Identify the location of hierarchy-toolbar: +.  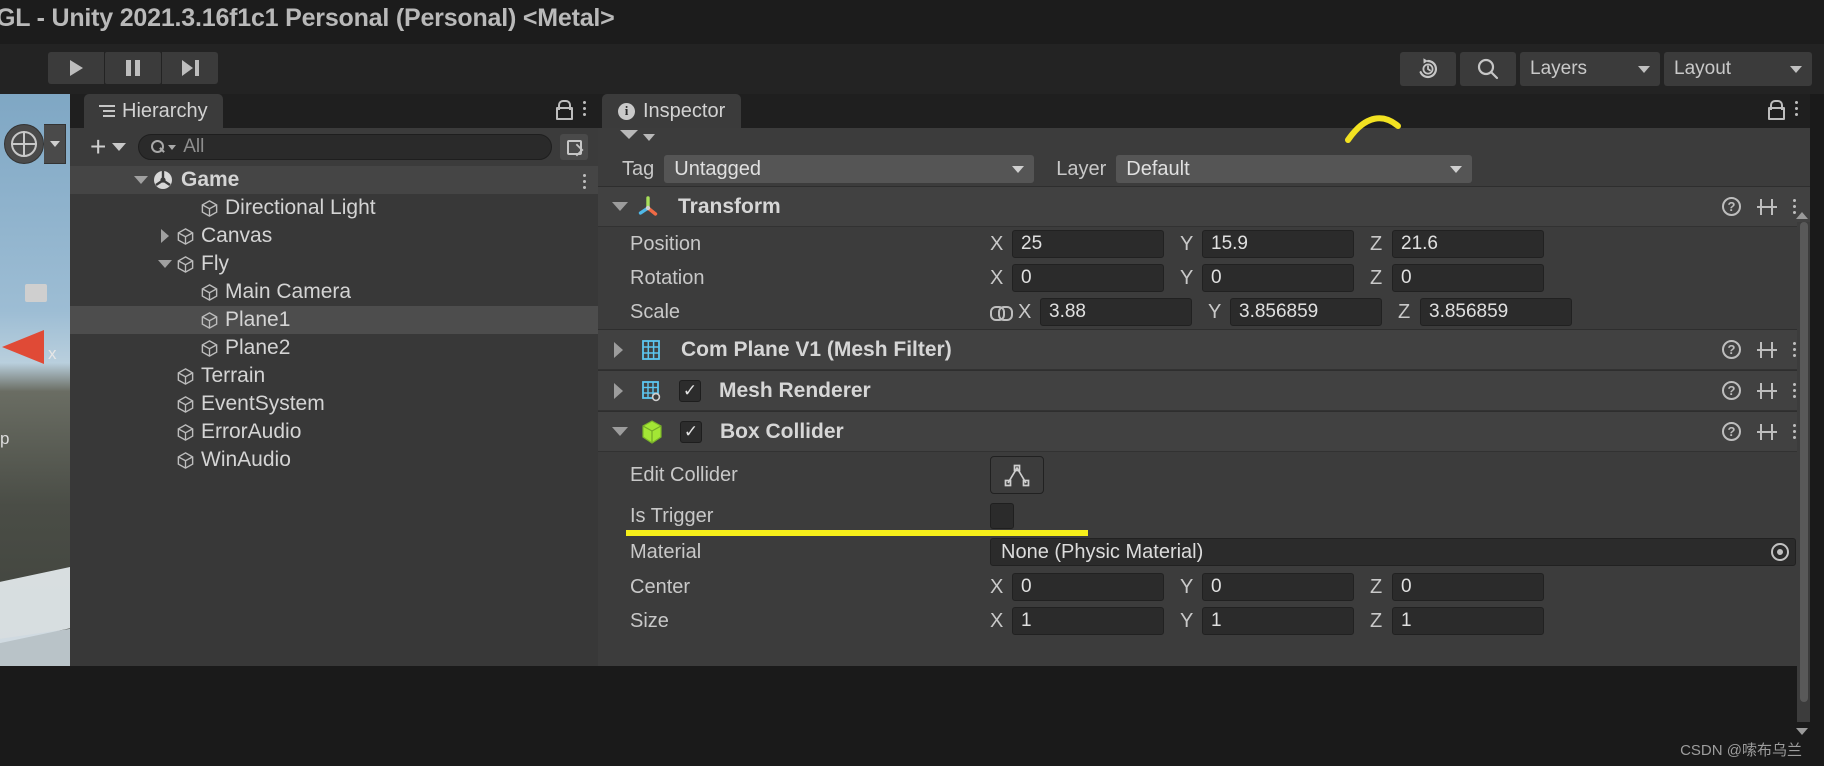
(334, 147).